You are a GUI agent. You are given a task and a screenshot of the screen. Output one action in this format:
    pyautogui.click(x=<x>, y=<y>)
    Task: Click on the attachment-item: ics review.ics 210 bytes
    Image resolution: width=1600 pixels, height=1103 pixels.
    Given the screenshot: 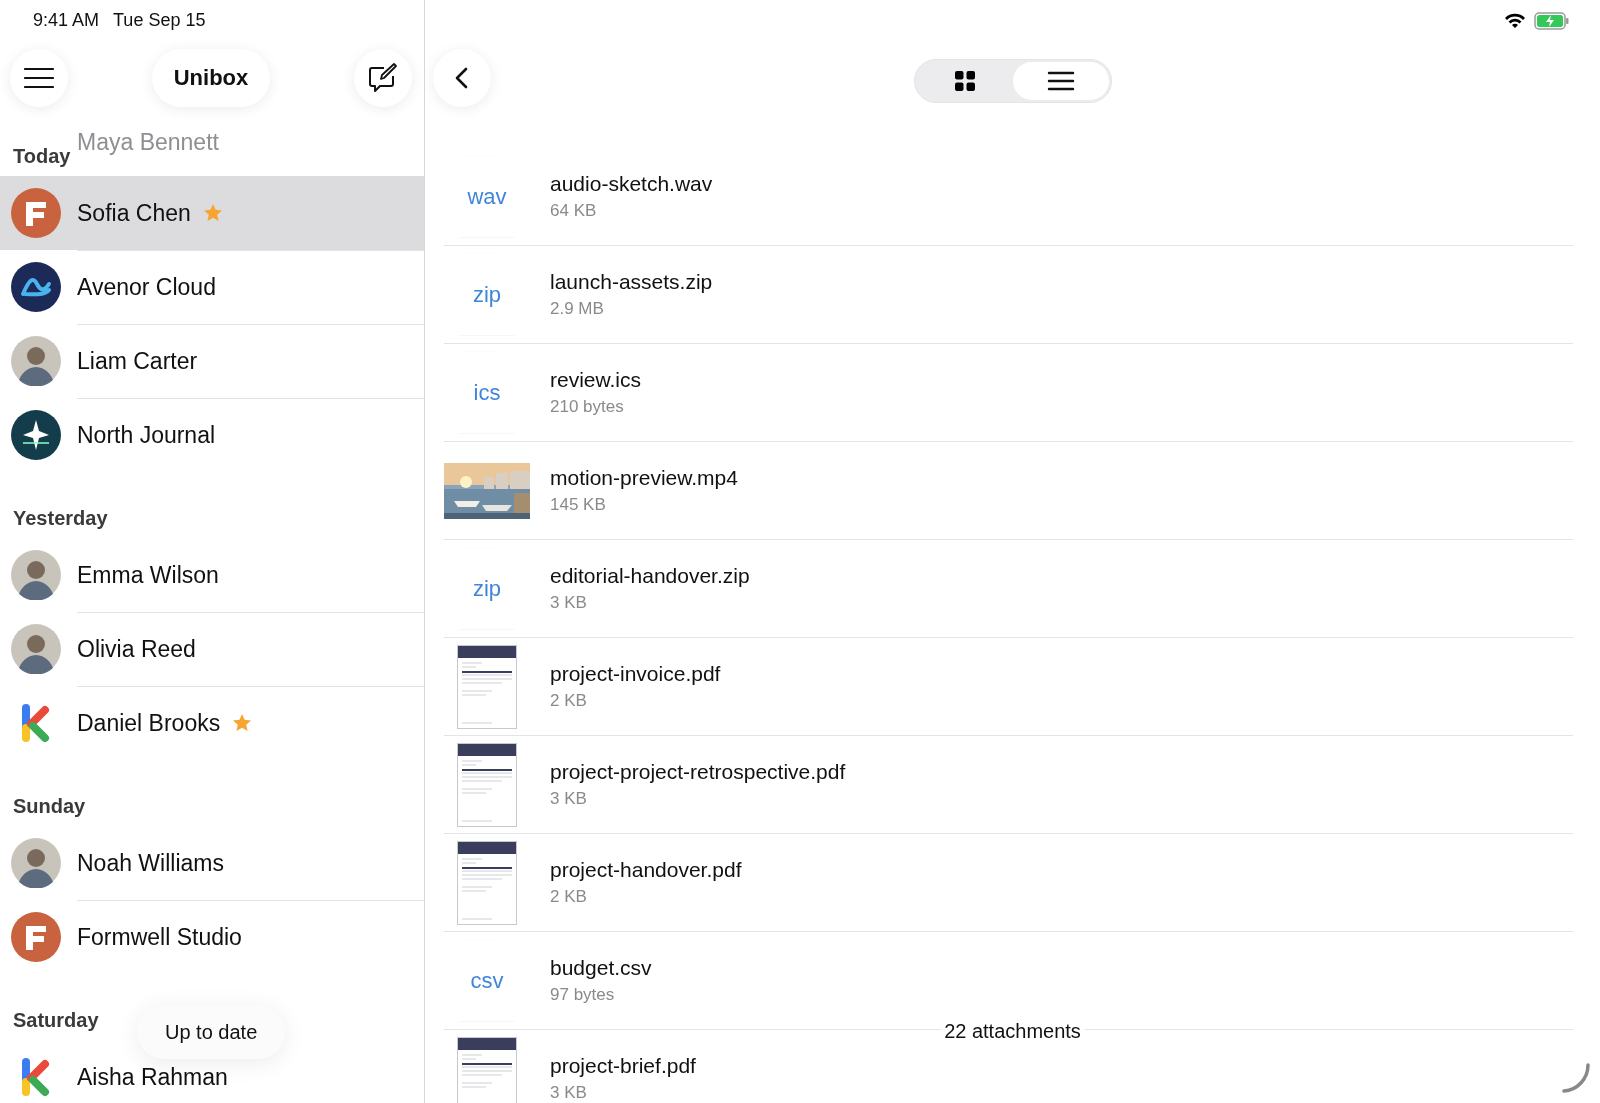 What is the action you would take?
    pyautogui.click(x=1008, y=393)
    